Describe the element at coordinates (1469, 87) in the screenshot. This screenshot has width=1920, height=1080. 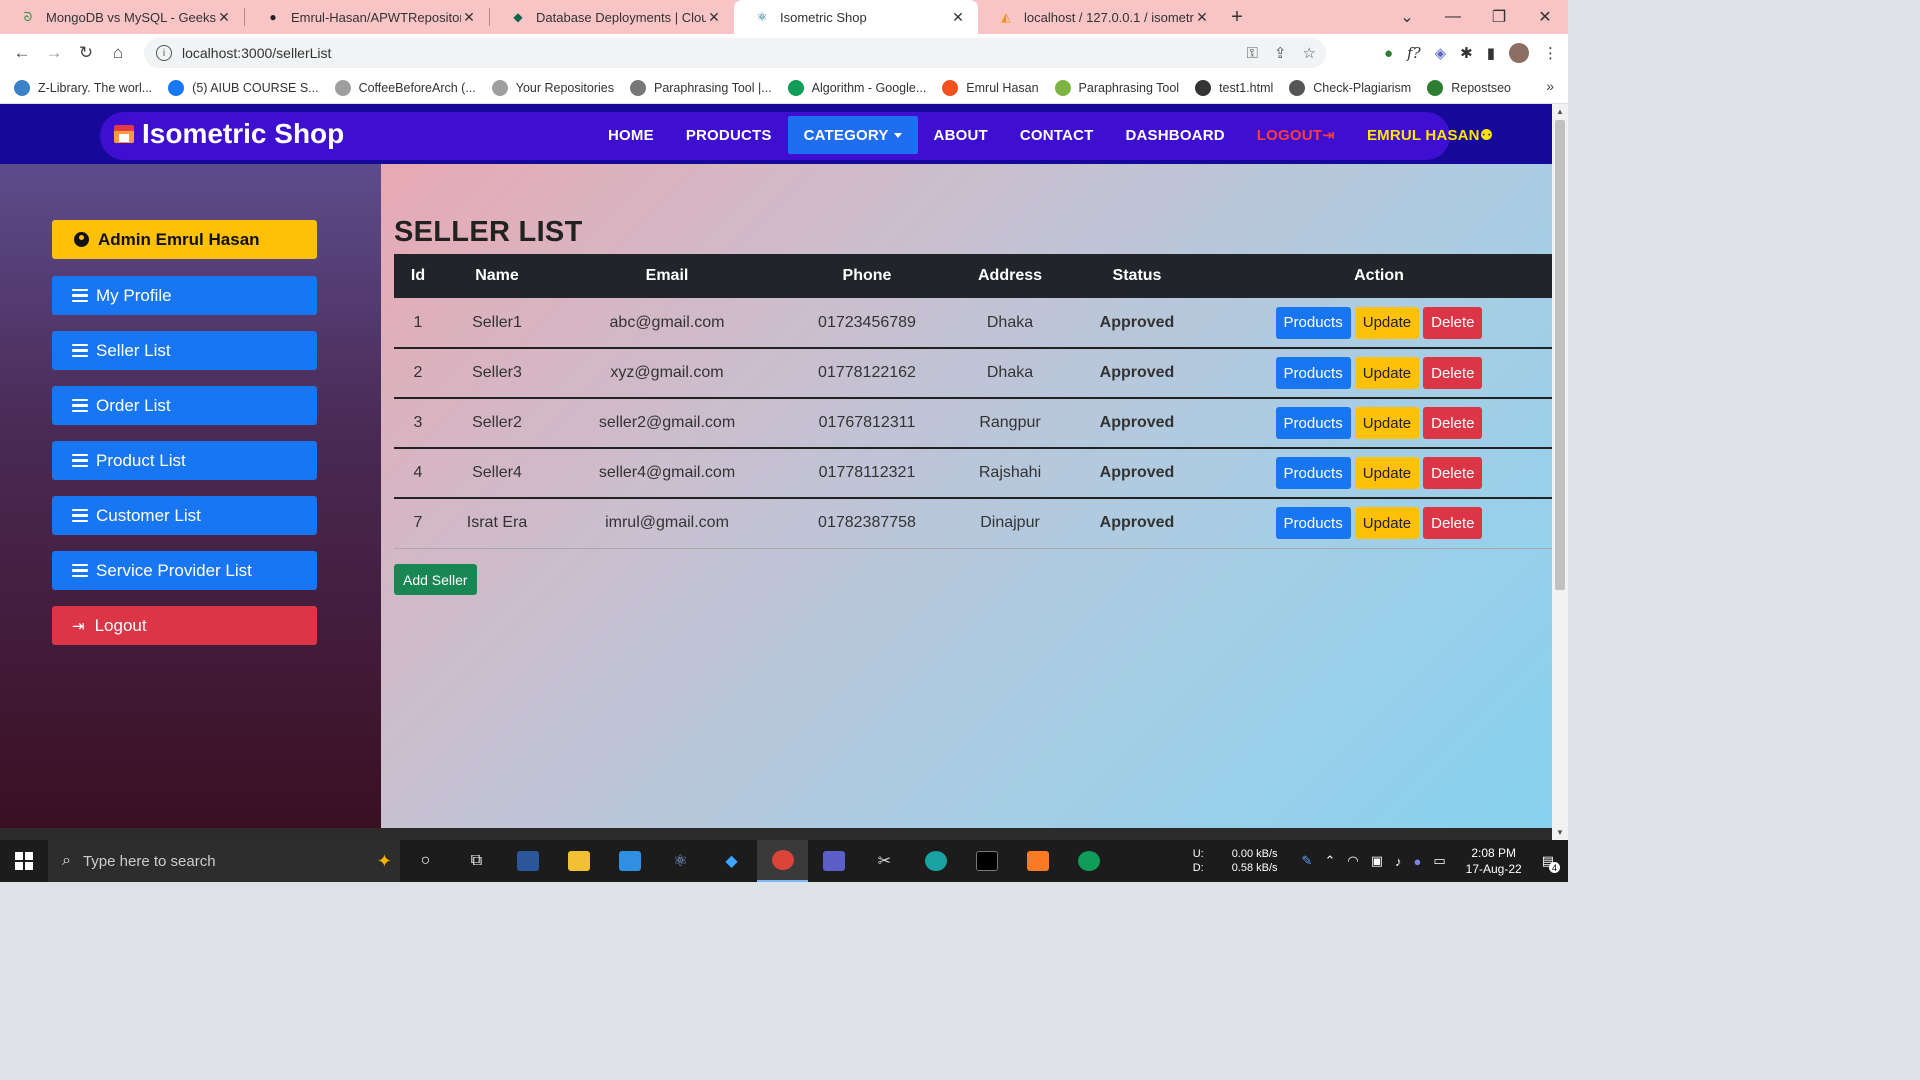
I see `bookmark-item: Repostseo` at that location.